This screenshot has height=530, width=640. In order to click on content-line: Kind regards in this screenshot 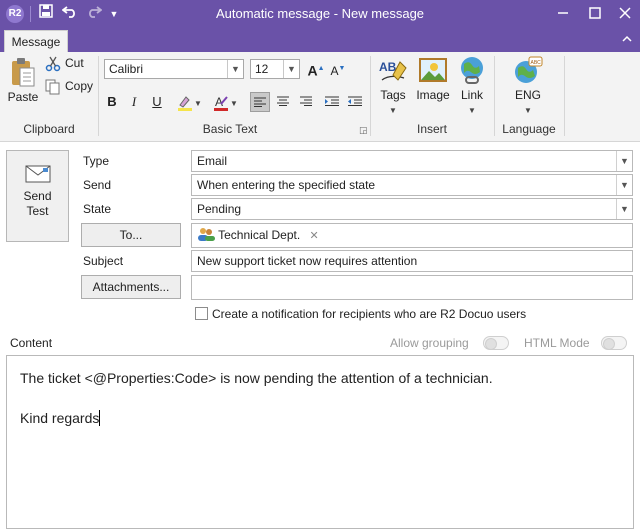, I will do `click(60, 418)`.